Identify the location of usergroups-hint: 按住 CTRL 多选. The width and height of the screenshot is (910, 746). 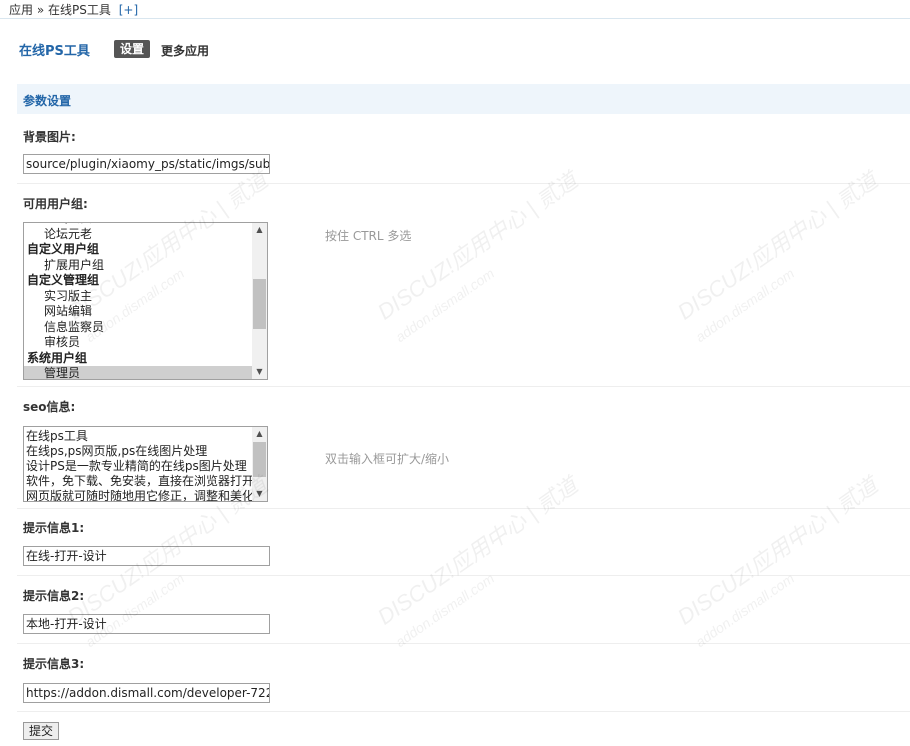
(368, 236).